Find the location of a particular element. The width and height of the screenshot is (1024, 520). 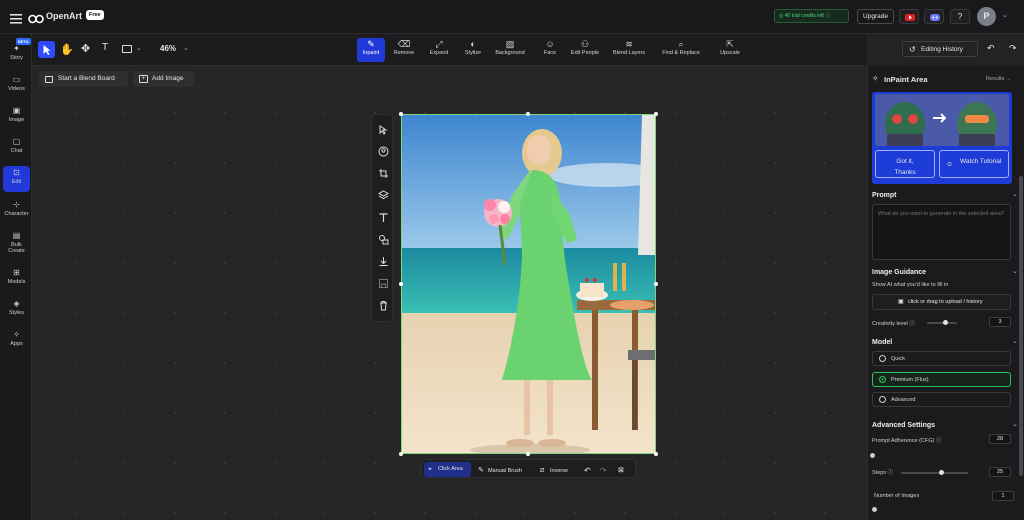

handle-bottom-left is located at coordinates (401, 454).